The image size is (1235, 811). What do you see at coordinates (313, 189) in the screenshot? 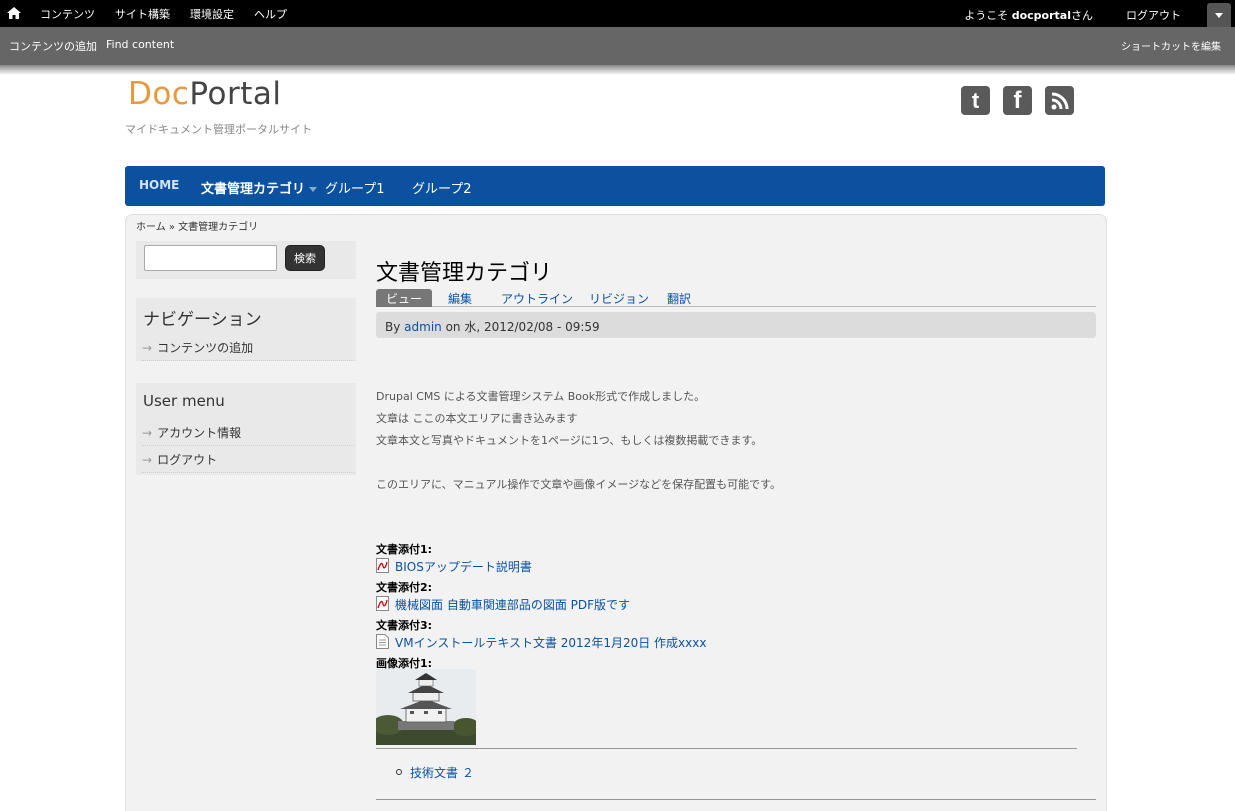
I see `chevron-down-icon` at bounding box center [313, 189].